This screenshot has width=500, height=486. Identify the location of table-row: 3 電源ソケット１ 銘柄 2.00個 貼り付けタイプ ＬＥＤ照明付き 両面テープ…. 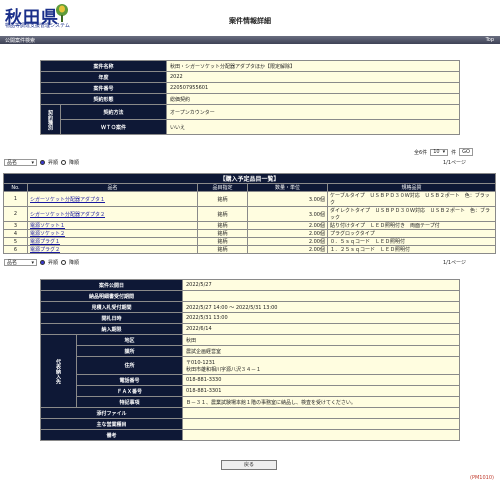
(249, 225).